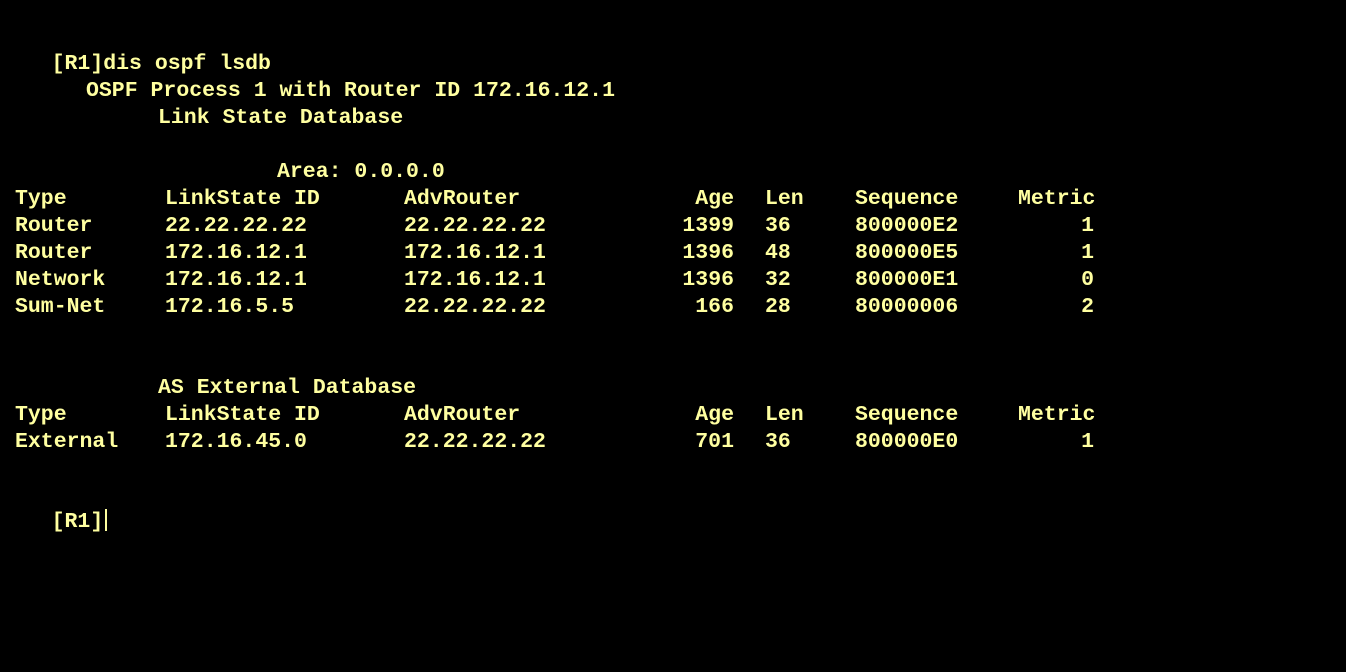 This screenshot has width=1346, height=672. Describe the element at coordinates (60, 307) in the screenshot. I see `row-type: Sum-Net` at that location.